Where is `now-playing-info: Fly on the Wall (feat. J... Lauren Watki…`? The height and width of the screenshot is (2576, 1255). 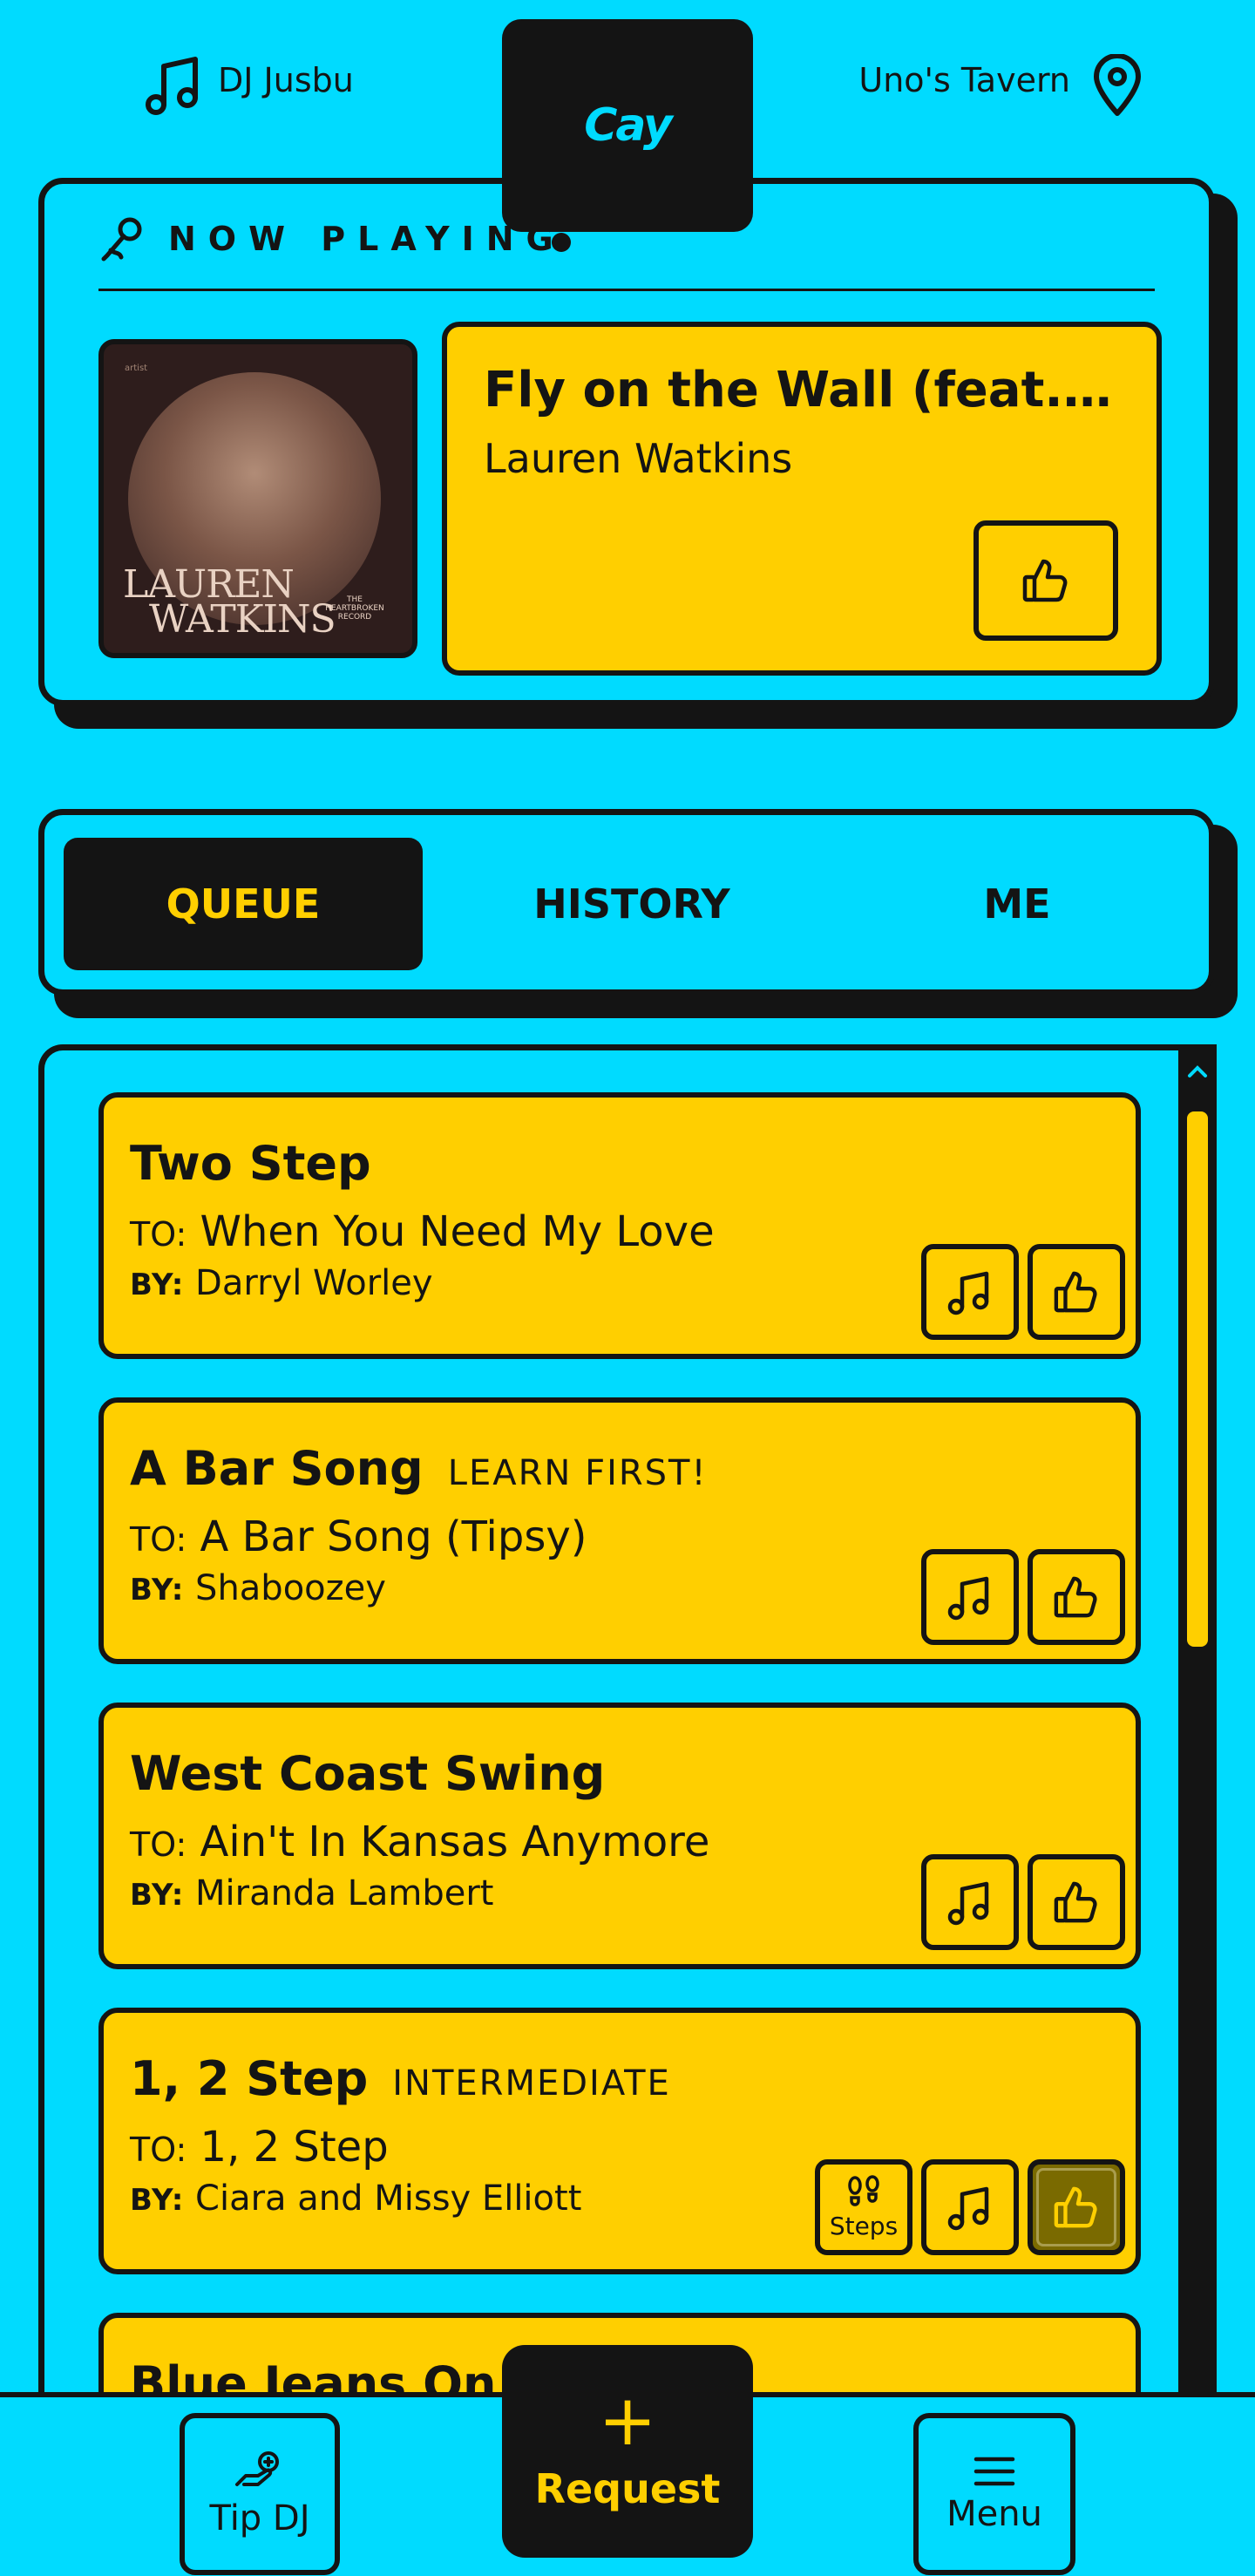
now-playing-info: Fly on the Wall (feat. J... Lauren Watki… is located at coordinates (802, 499).